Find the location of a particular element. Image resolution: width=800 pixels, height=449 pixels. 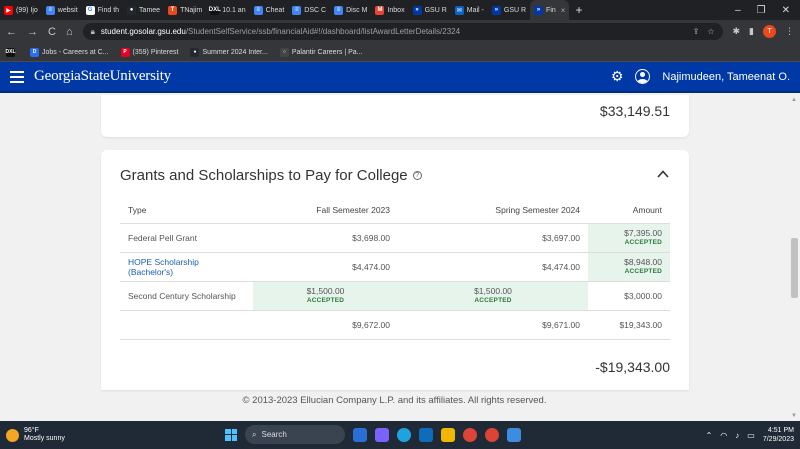

row-spring: $3,697.00 is located at coordinates (493, 238).